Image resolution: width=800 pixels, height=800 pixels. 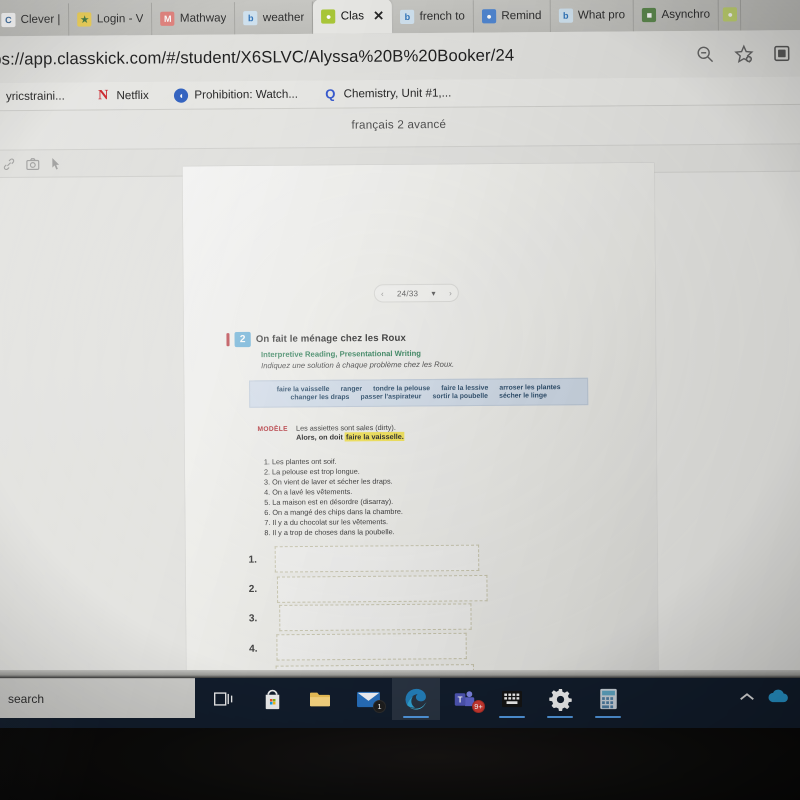 I want to click on show-hidden-icons-chevron, so click(x=747, y=699).